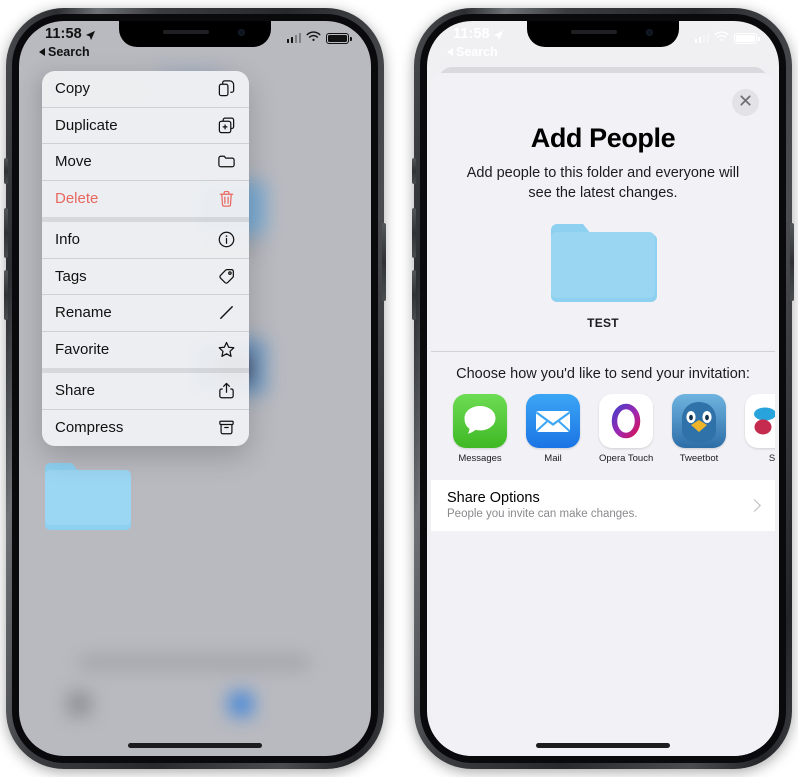 This screenshot has width=798, height=777. I want to click on messages-app-icon, so click(480, 421).